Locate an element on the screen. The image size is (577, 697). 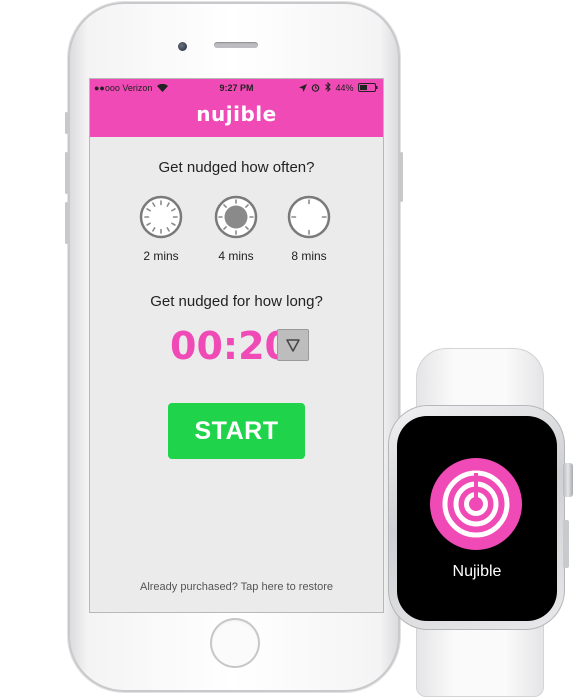
alarm-icon is located at coordinates (315, 89).